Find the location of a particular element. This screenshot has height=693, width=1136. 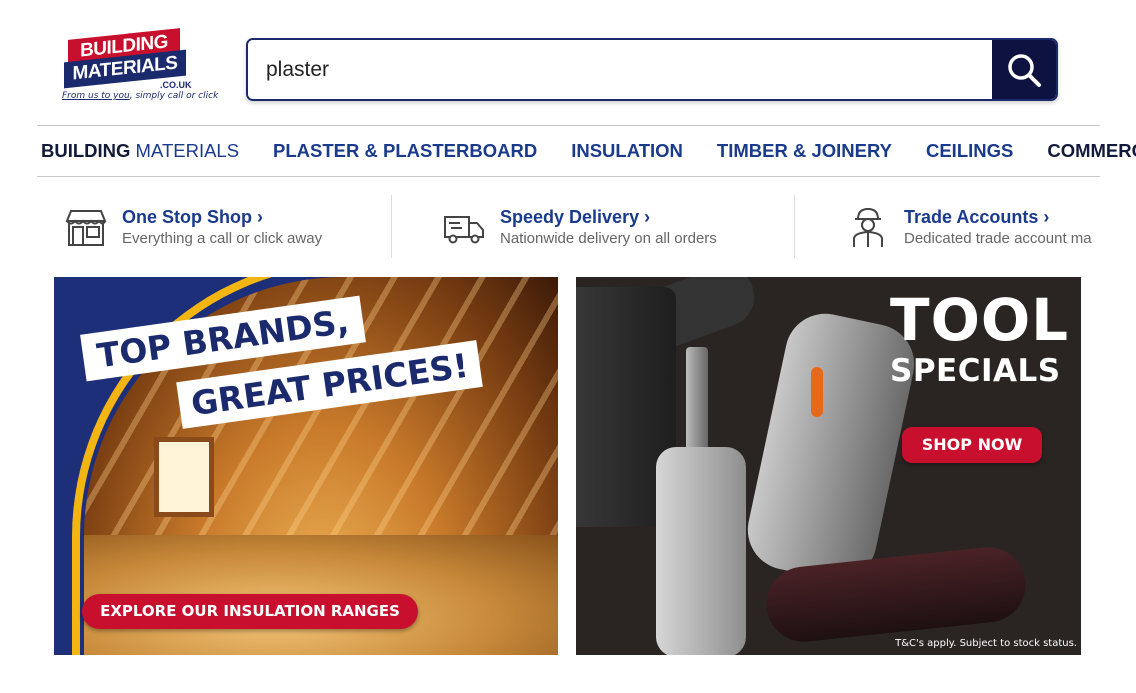

terms-note: T&C's apply. Subject to stock status. is located at coordinates (986, 643).